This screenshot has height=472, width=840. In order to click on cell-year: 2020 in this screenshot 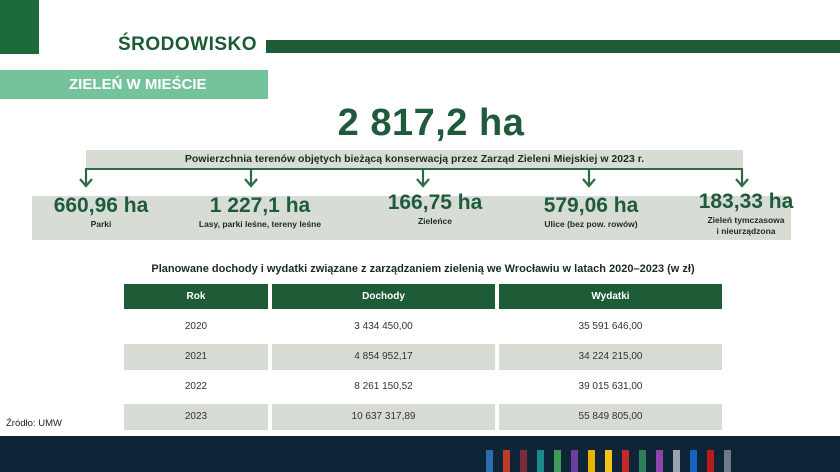, I will do `click(196, 326)`.